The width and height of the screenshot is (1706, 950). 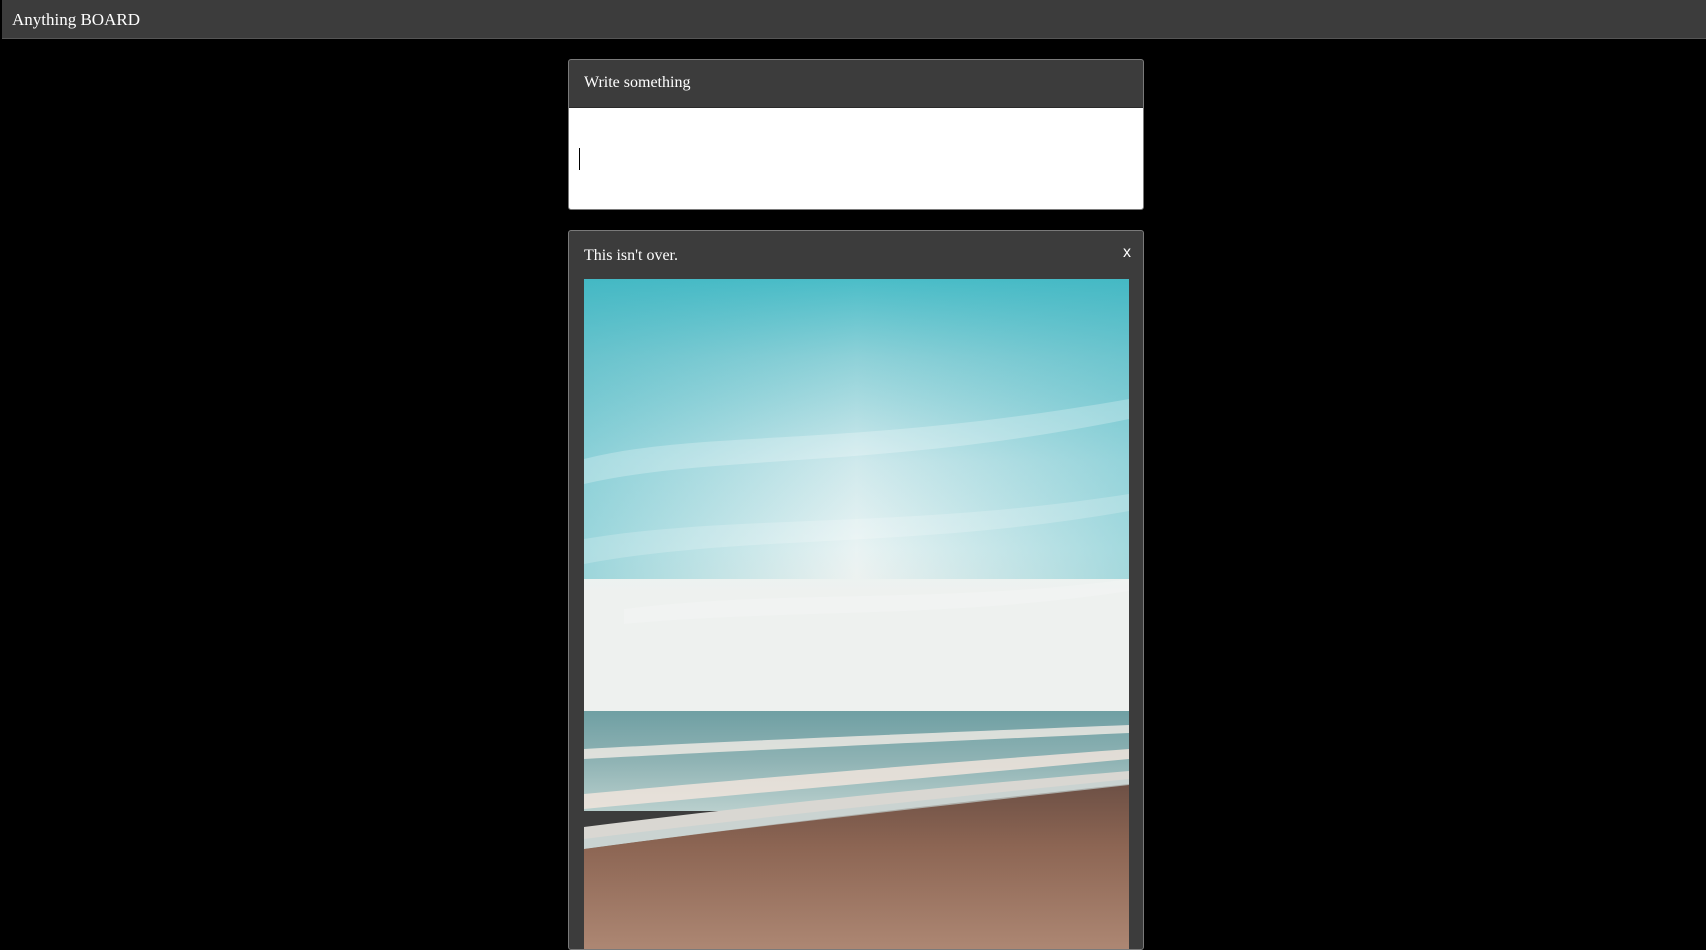 What do you see at coordinates (579, 159) in the screenshot?
I see `text-caret` at bounding box center [579, 159].